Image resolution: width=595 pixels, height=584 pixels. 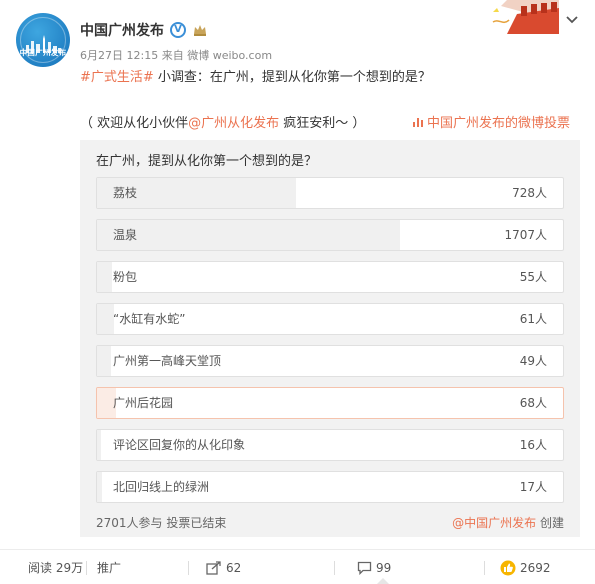 I want to click on poll-option-label: 广州第一高峰天堂顶, so click(x=167, y=361).